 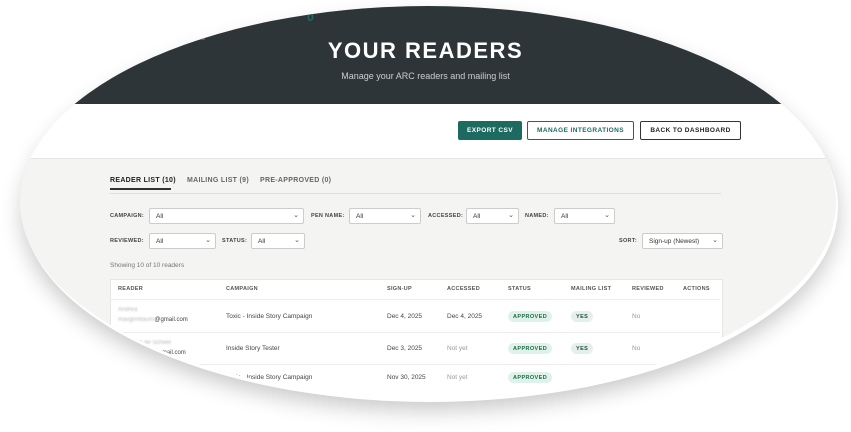 I want to click on campaign-select: All ⌄, so click(x=226, y=216).